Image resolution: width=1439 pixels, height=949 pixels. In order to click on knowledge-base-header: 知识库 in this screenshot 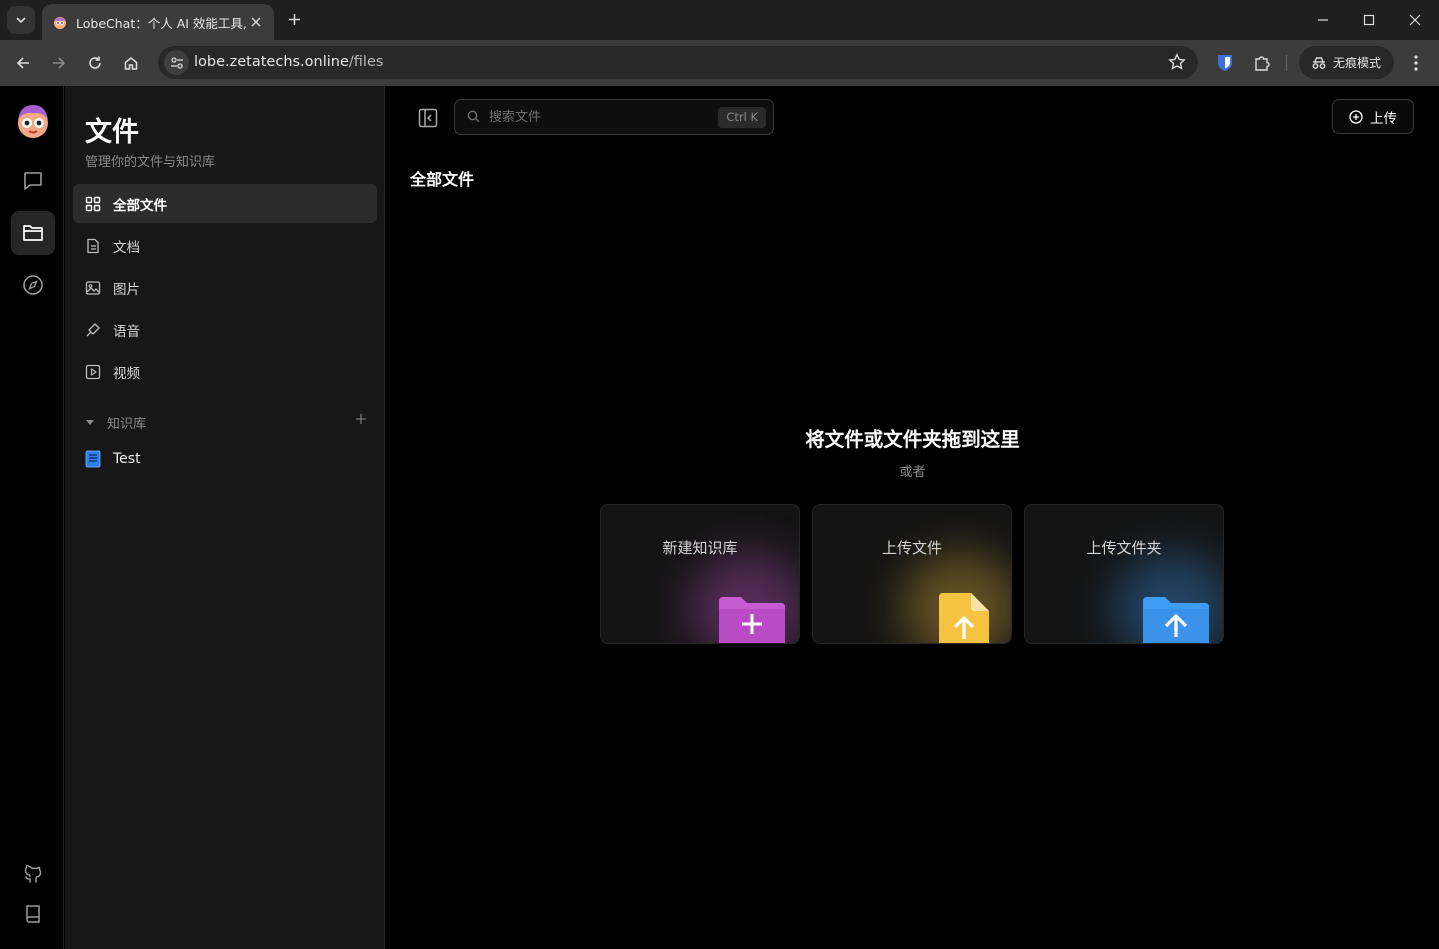, I will do `click(226, 422)`.